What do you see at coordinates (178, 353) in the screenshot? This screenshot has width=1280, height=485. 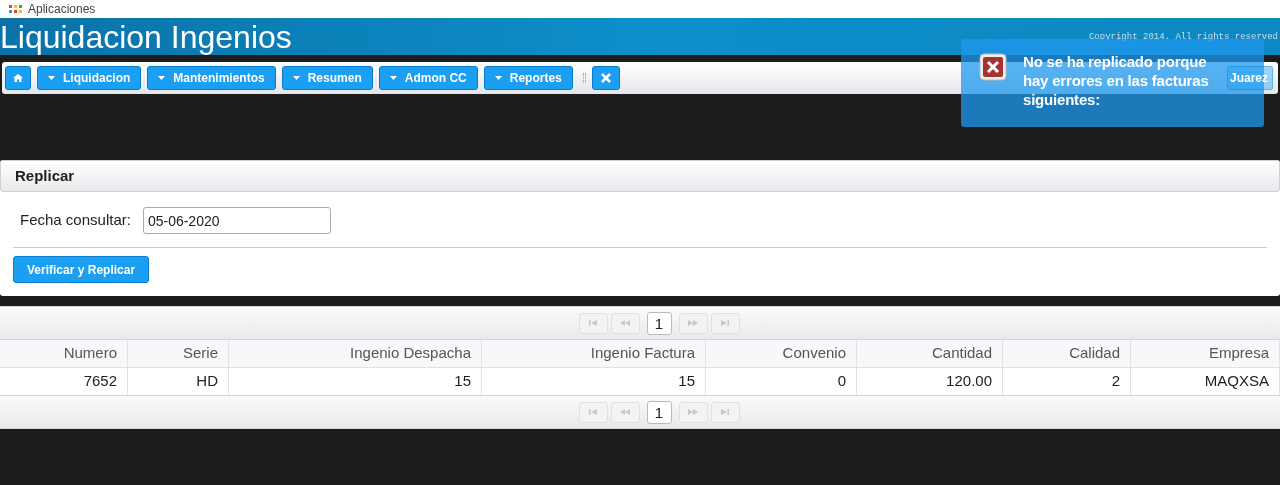 I see `column-header: Serie` at bounding box center [178, 353].